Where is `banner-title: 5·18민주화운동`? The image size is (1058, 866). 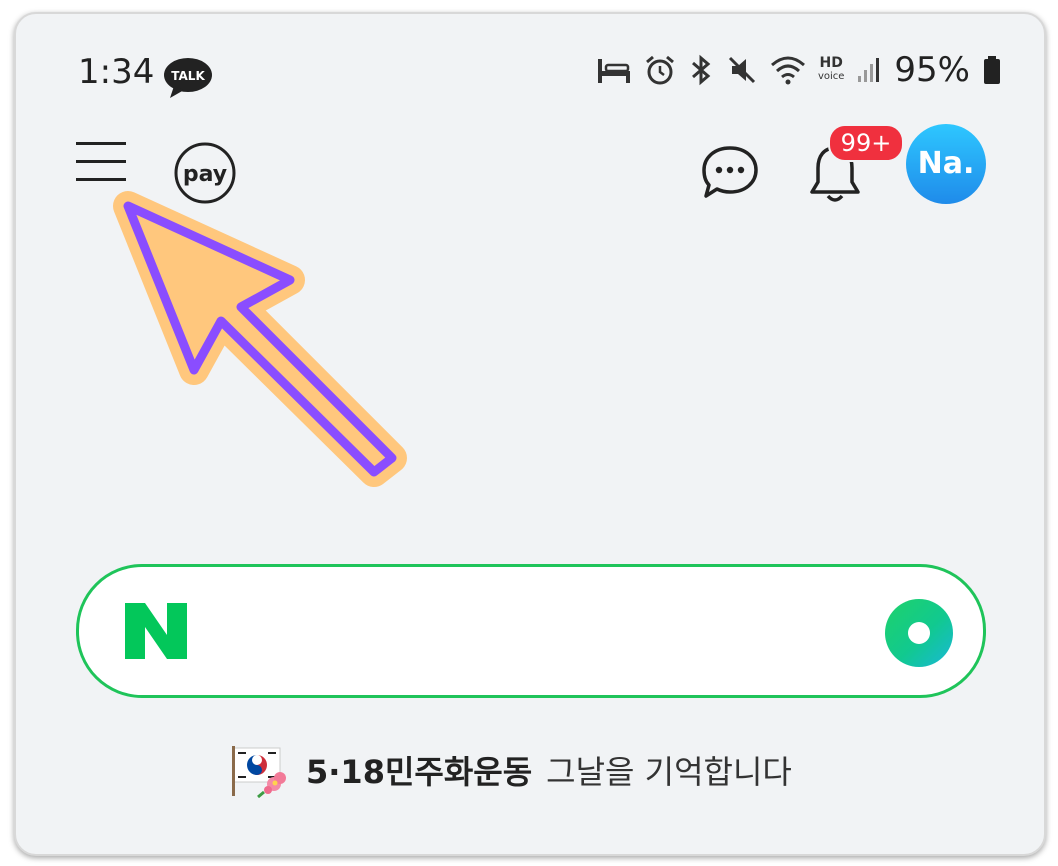
banner-title: 5·18민주화운동 is located at coordinates (419, 772).